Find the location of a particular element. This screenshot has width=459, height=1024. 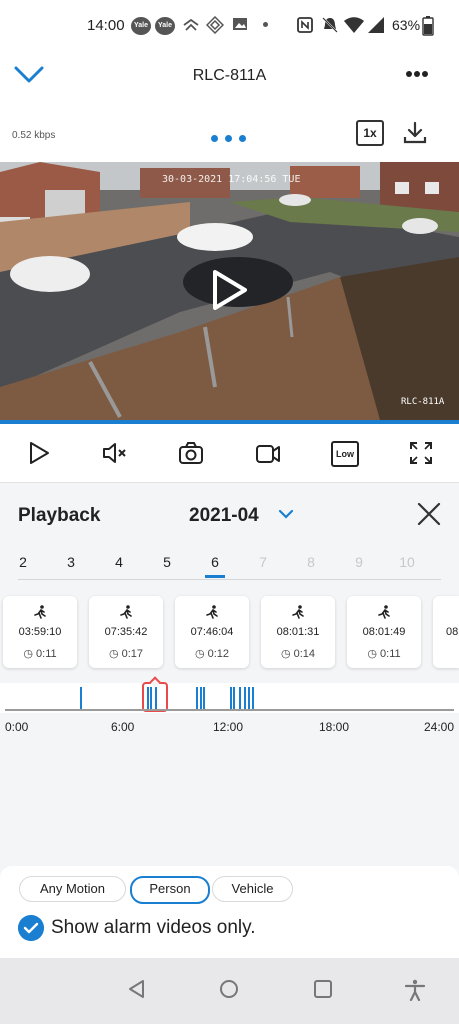

close-icon is located at coordinates (429, 514).